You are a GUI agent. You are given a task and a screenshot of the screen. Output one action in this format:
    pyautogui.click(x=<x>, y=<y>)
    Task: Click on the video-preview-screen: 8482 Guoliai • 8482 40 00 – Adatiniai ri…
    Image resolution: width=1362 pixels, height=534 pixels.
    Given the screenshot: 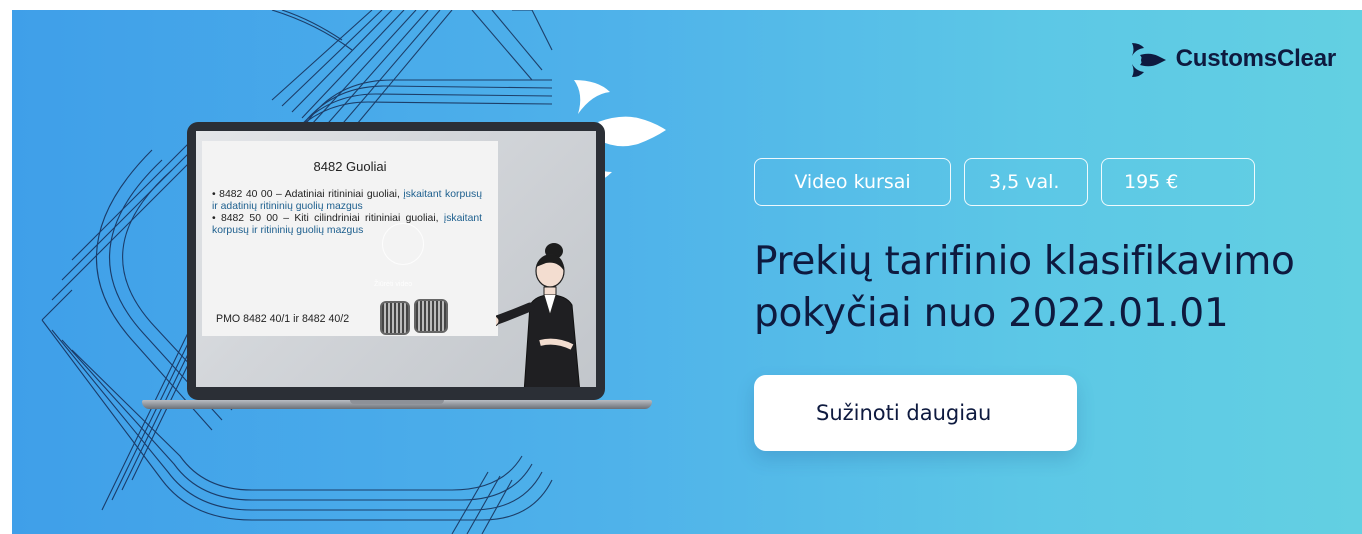 What is the action you would take?
    pyautogui.click(x=396, y=259)
    